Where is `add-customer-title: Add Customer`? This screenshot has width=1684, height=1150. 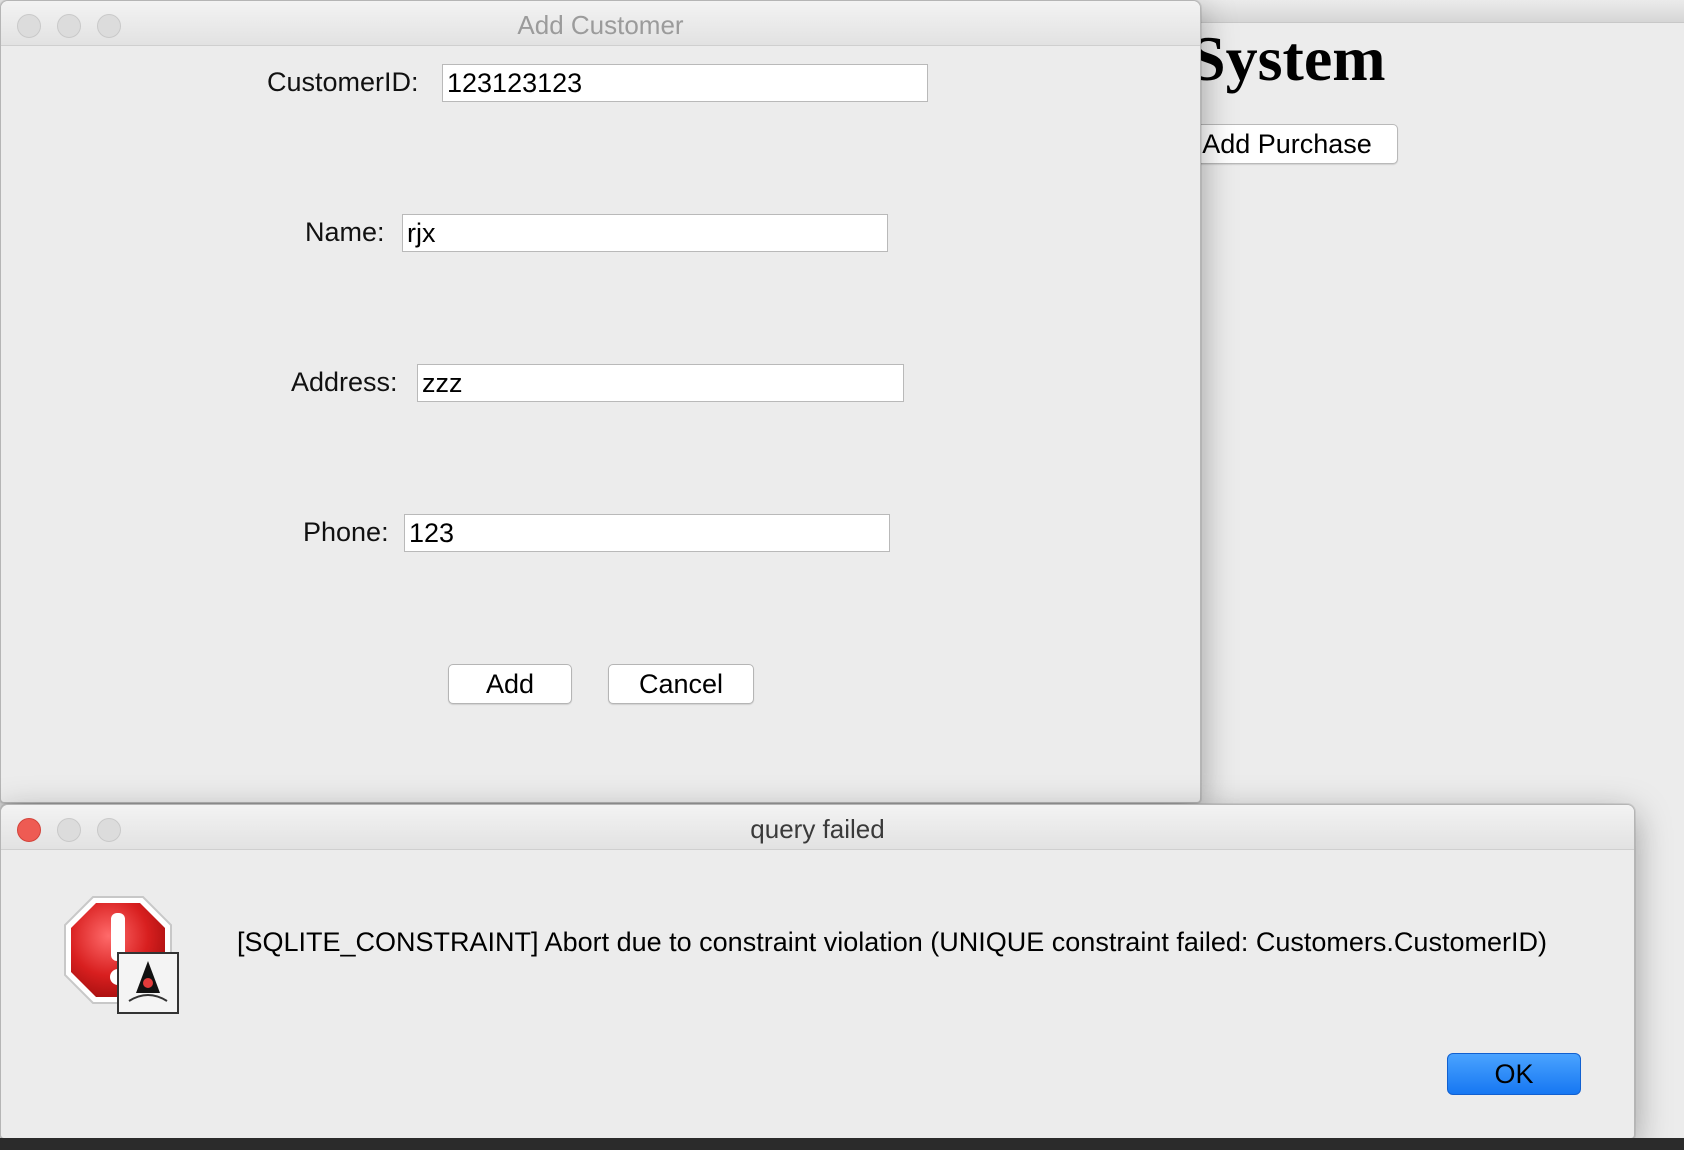 add-customer-title: Add Customer is located at coordinates (600, 25).